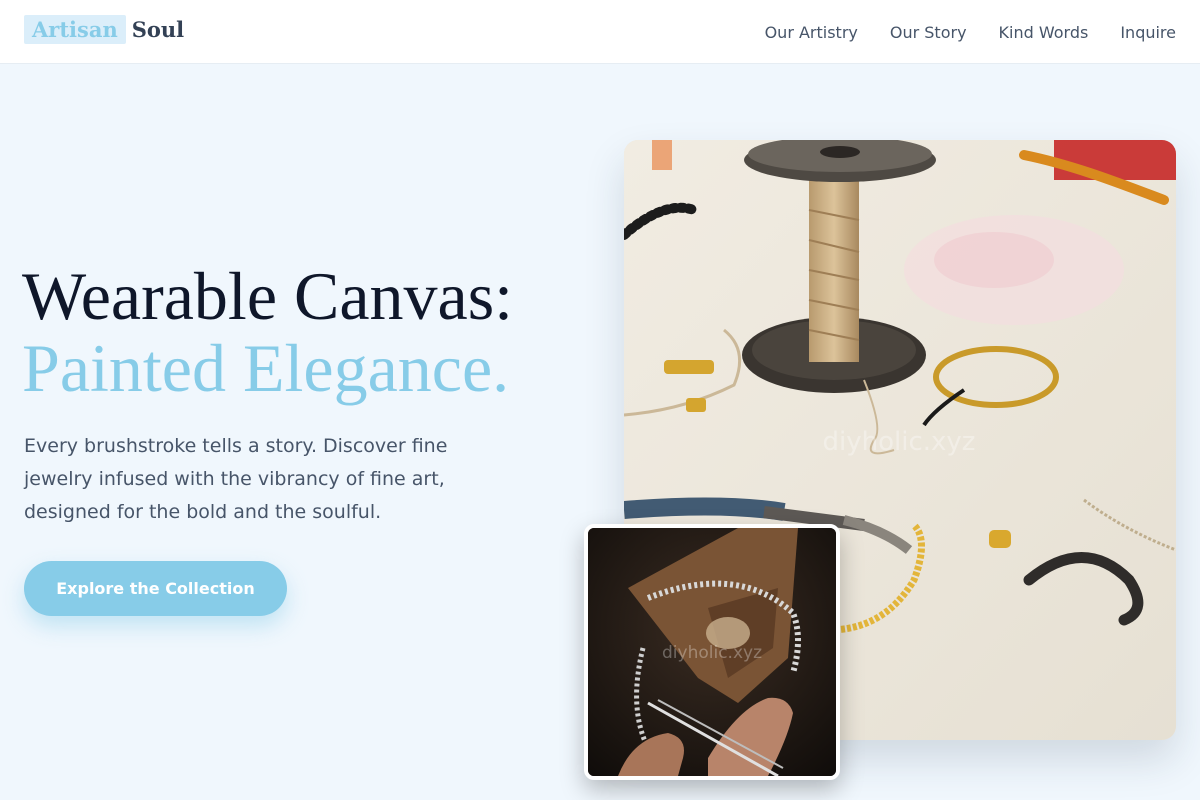  Describe the element at coordinates (155, 588) in the screenshot. I see `explore-collection-button: Explore the Collection` at that location.